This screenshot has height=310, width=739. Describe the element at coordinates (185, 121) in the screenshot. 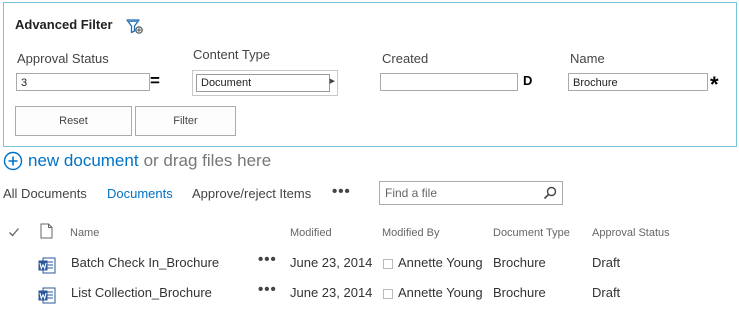

I see `filter-button: Filter` at that location.